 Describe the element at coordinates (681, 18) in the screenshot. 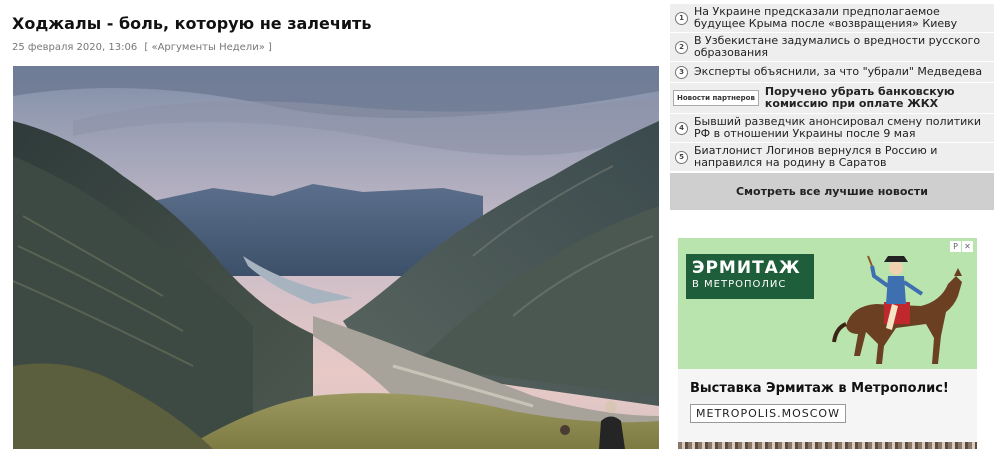

I see `news-number-badge: 1` at that location.